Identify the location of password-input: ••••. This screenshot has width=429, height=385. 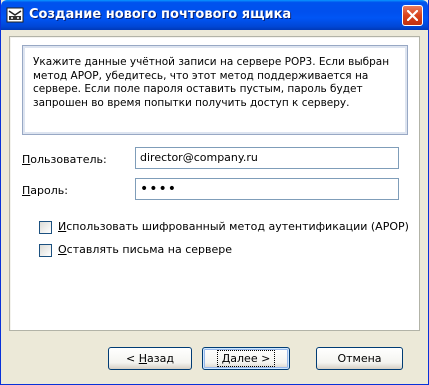
(267, 189).